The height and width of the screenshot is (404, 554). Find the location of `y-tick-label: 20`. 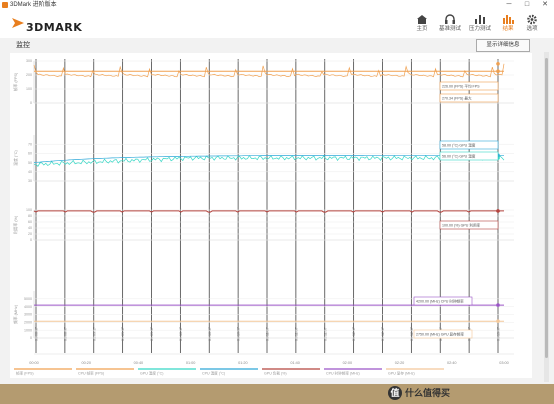

y-tick-label: 20 is located at coordinates (30, 234).